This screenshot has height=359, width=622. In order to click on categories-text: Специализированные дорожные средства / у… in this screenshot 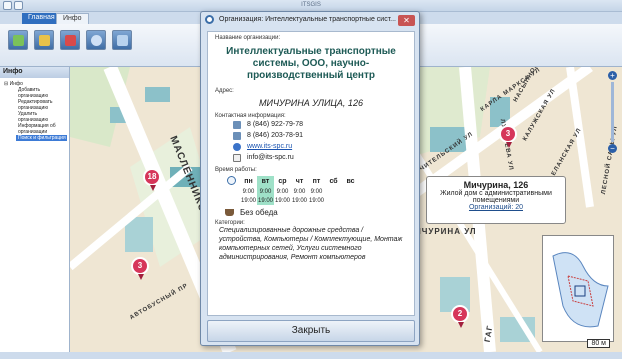, I will do `click(311, 244)`.